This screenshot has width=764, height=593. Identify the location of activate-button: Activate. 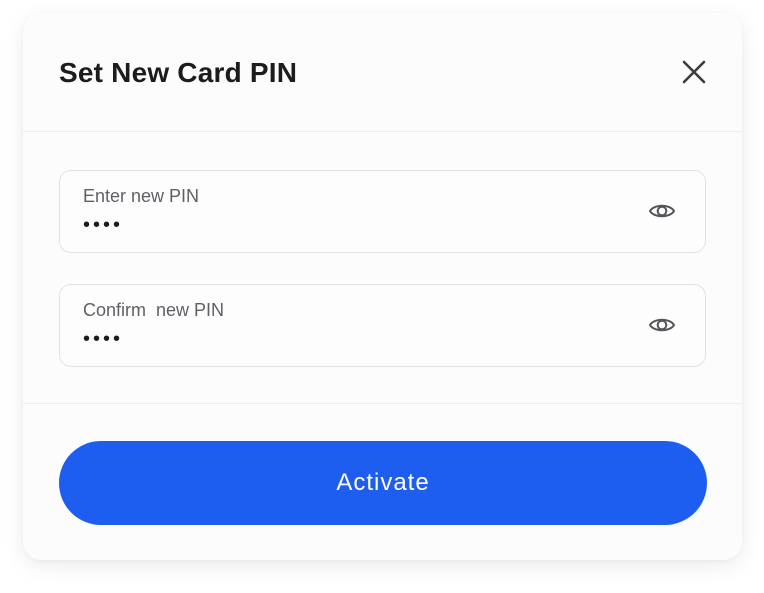
(383, 483).